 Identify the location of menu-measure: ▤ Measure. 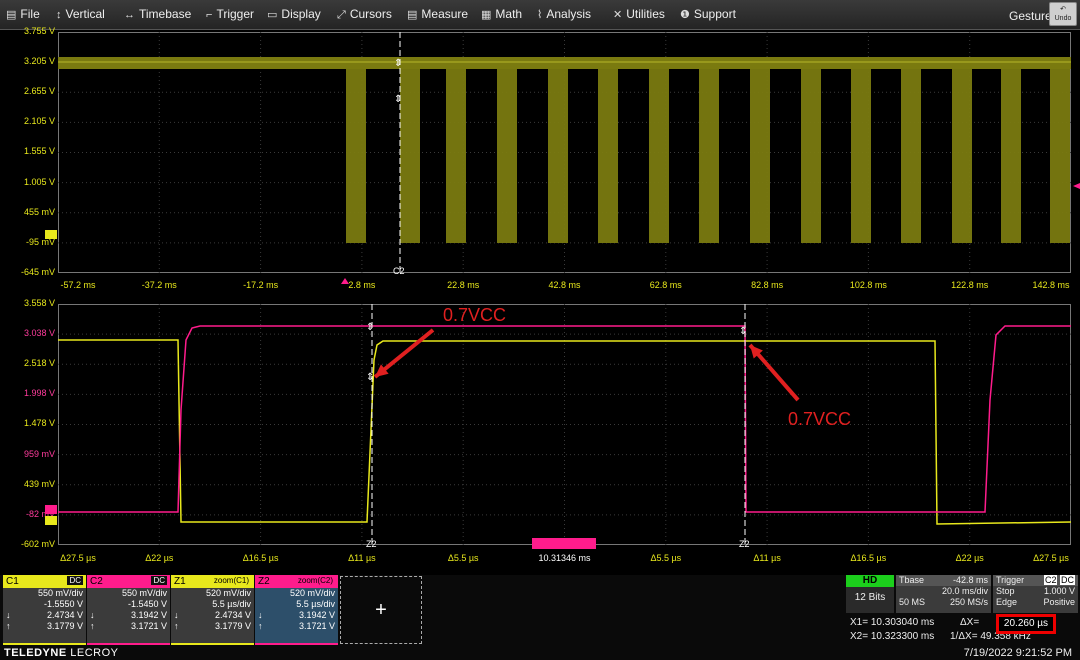
(437, 14).